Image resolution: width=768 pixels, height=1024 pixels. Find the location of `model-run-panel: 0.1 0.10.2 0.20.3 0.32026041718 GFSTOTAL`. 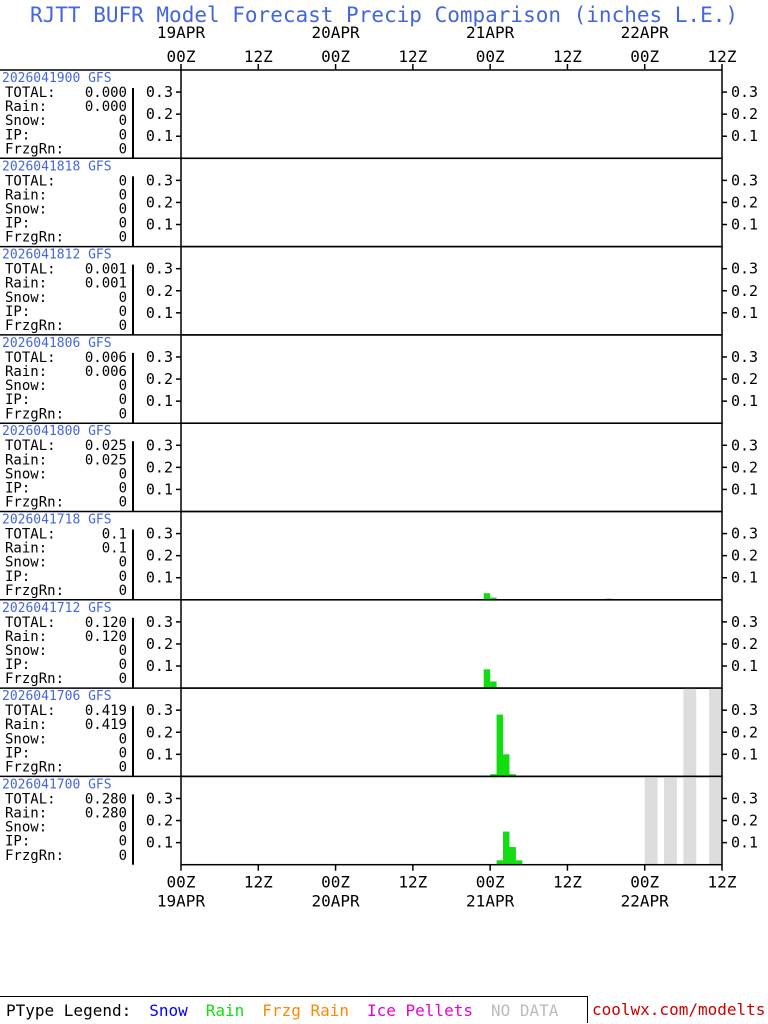

model-run-panel: 0.1 0.10.2 0.20.3 0.32026041718 GFSTOTAL is located at coordinates (379, 555).